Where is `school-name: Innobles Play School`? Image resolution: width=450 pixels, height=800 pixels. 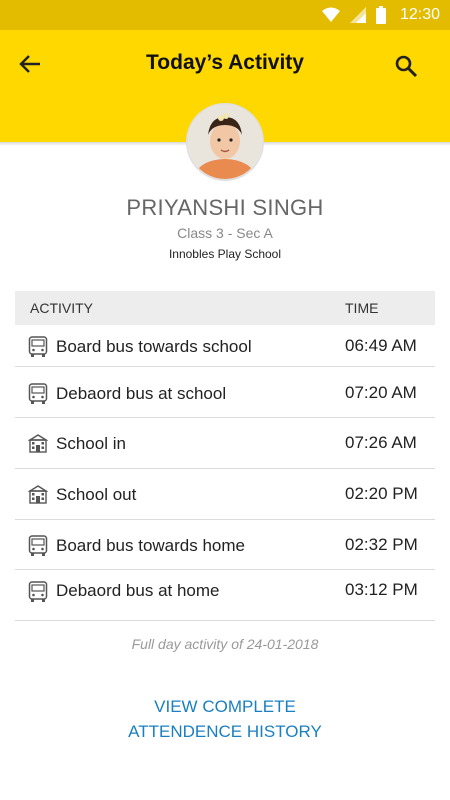 school-name: Innobles Play School is located at coordinates (225, 254).